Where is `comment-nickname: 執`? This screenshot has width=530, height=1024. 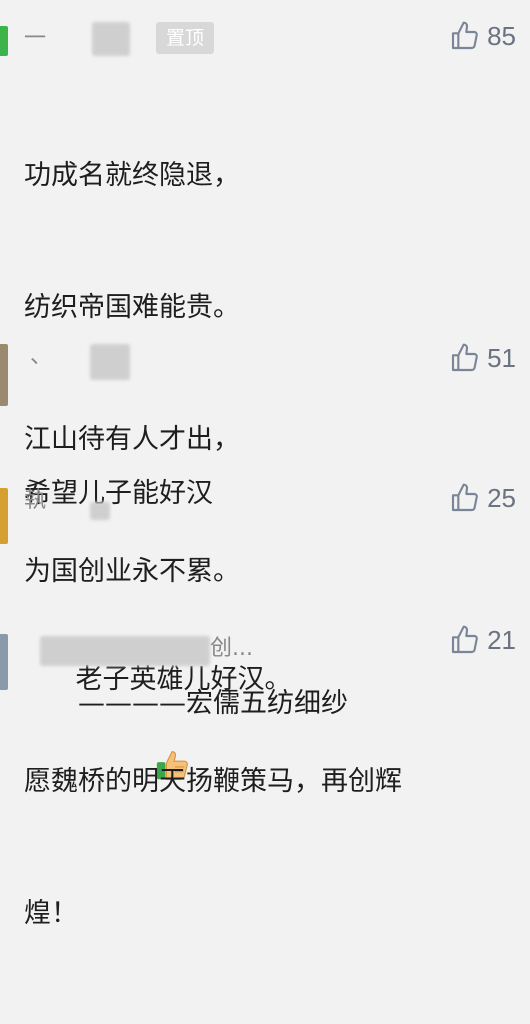
comment-nickname: 執 is located at coordinates (35, 500).